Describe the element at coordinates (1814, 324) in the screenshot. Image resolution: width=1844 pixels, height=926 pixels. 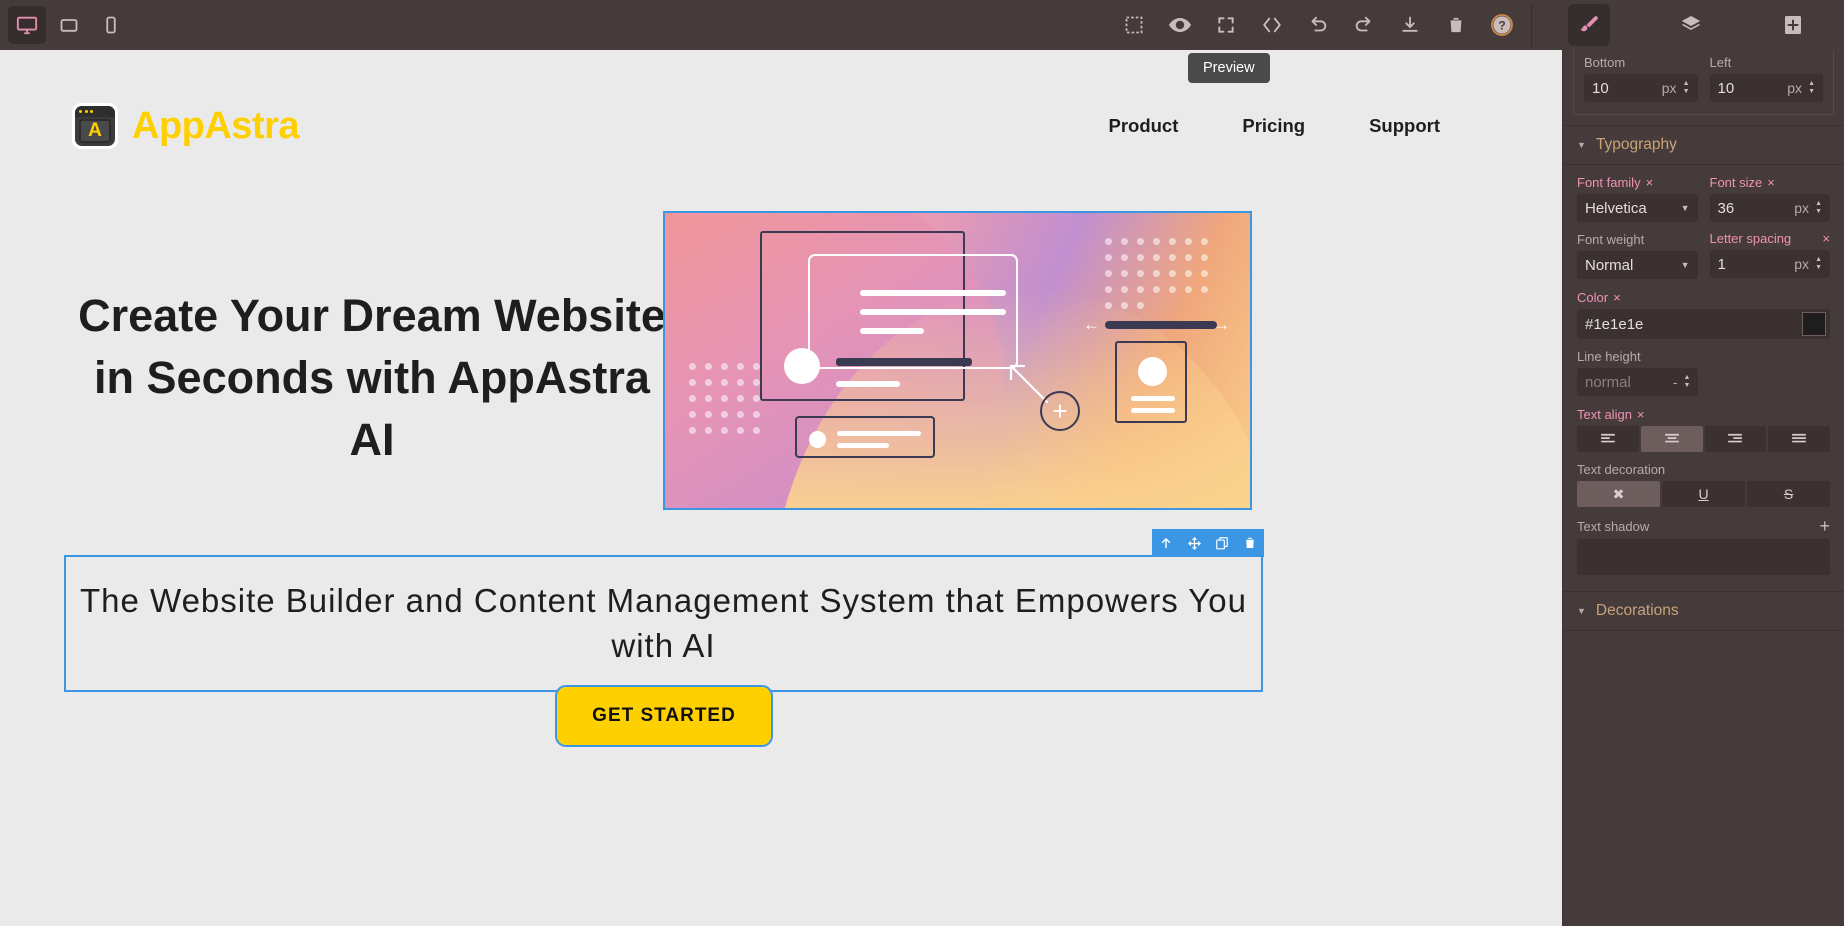
I see `color-swatch` at that location.